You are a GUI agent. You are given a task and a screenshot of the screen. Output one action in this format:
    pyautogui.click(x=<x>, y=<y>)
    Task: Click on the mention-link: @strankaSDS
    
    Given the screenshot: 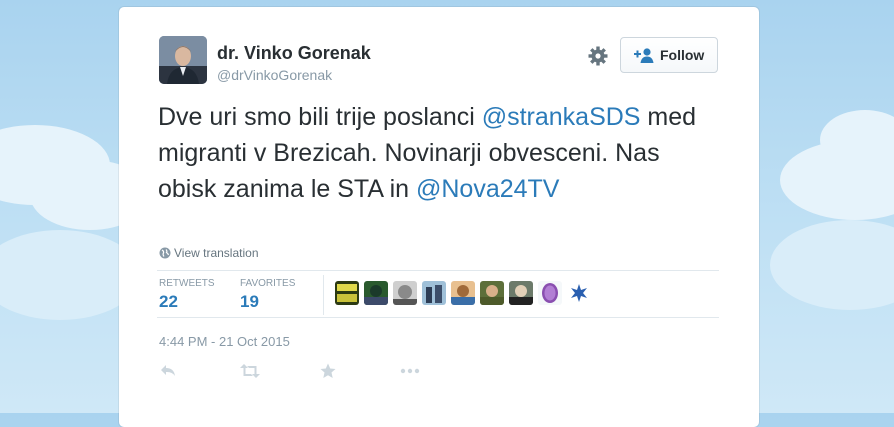 What is the action you would take?
    pyautogui.click(x=561, y=117)
    